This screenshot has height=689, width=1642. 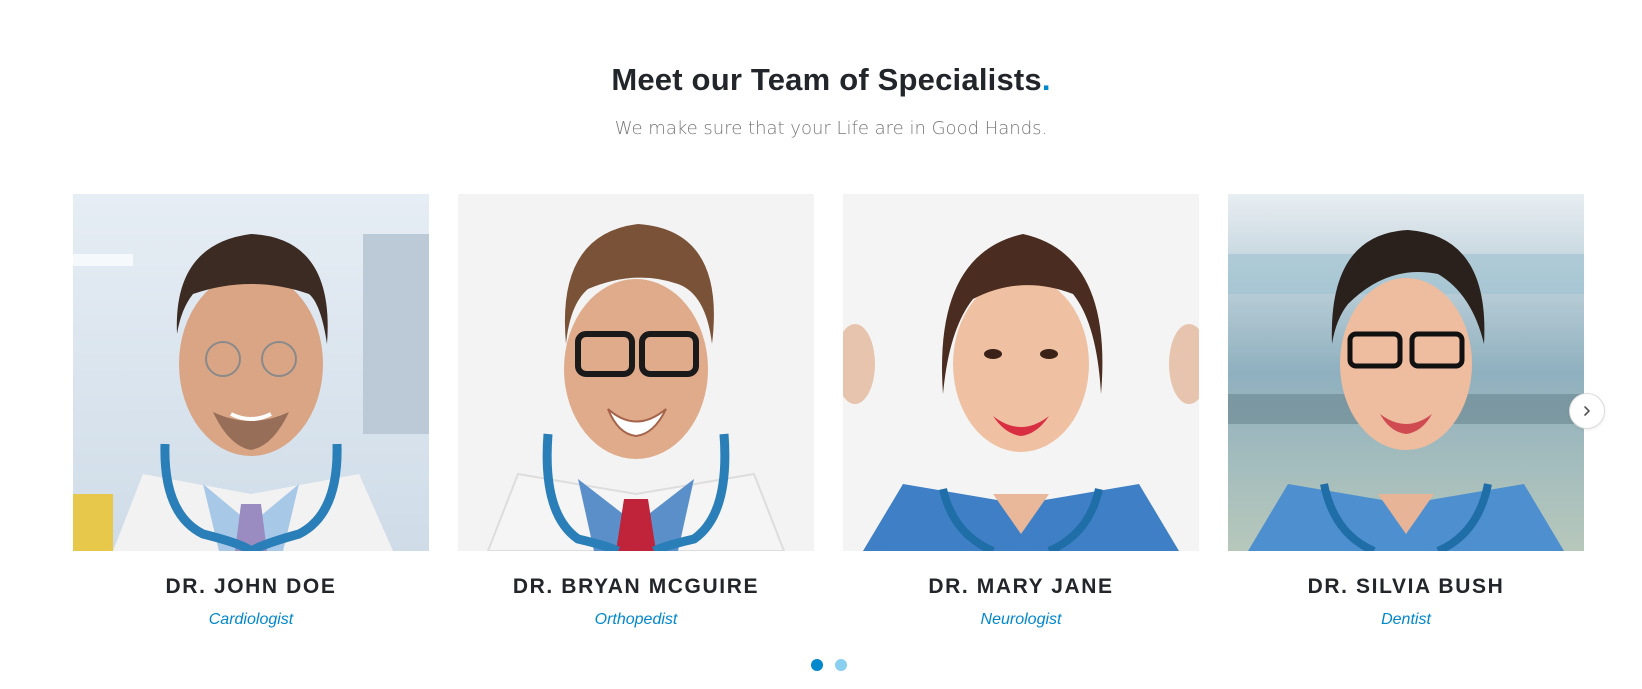 What do you see at coordinates (826, 79) in the screenshot?
I see `section-title-text: Meet our Team of Specialists` at bounding box center [826, 79].